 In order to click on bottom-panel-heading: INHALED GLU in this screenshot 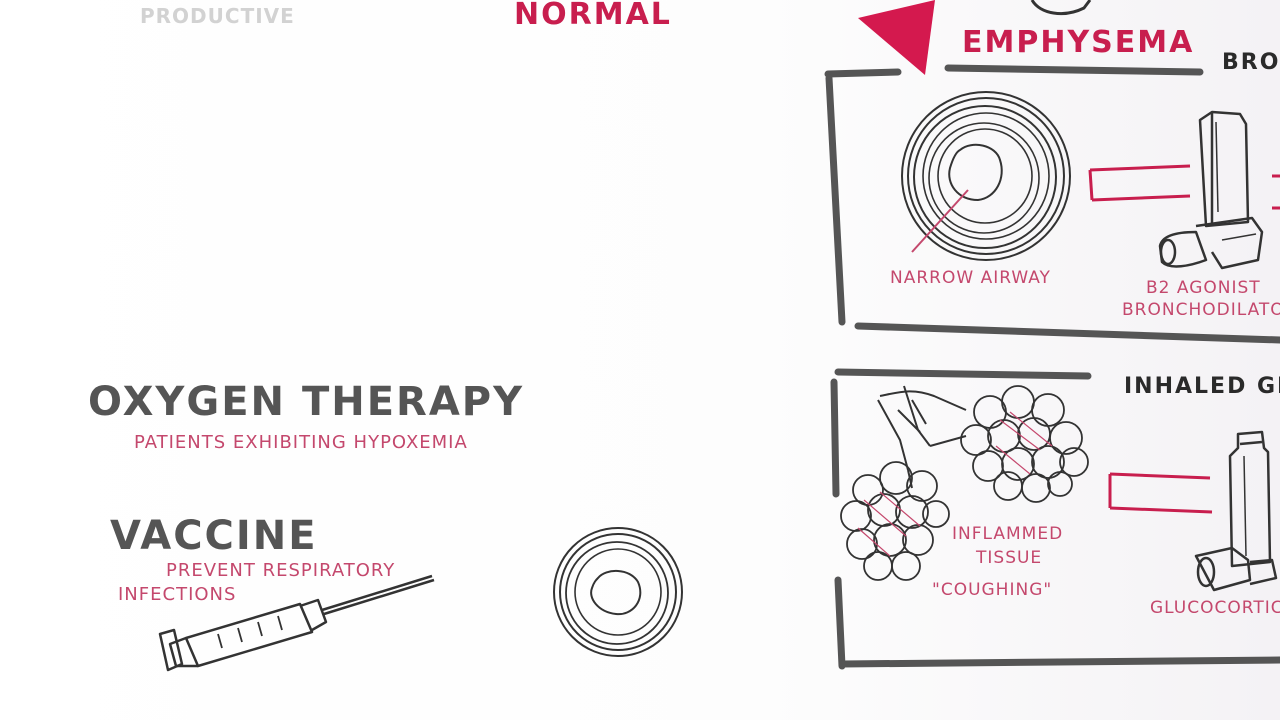, I will do `click(1202, 386)`.